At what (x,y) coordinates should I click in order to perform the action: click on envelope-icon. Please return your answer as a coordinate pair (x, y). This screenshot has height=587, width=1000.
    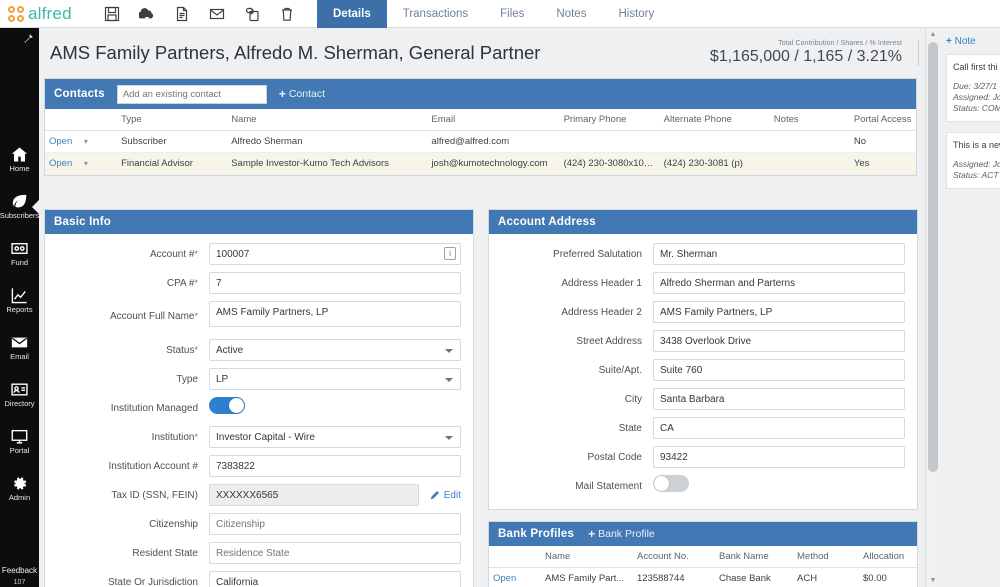
    Looking at the image, I should click on (217, 14).